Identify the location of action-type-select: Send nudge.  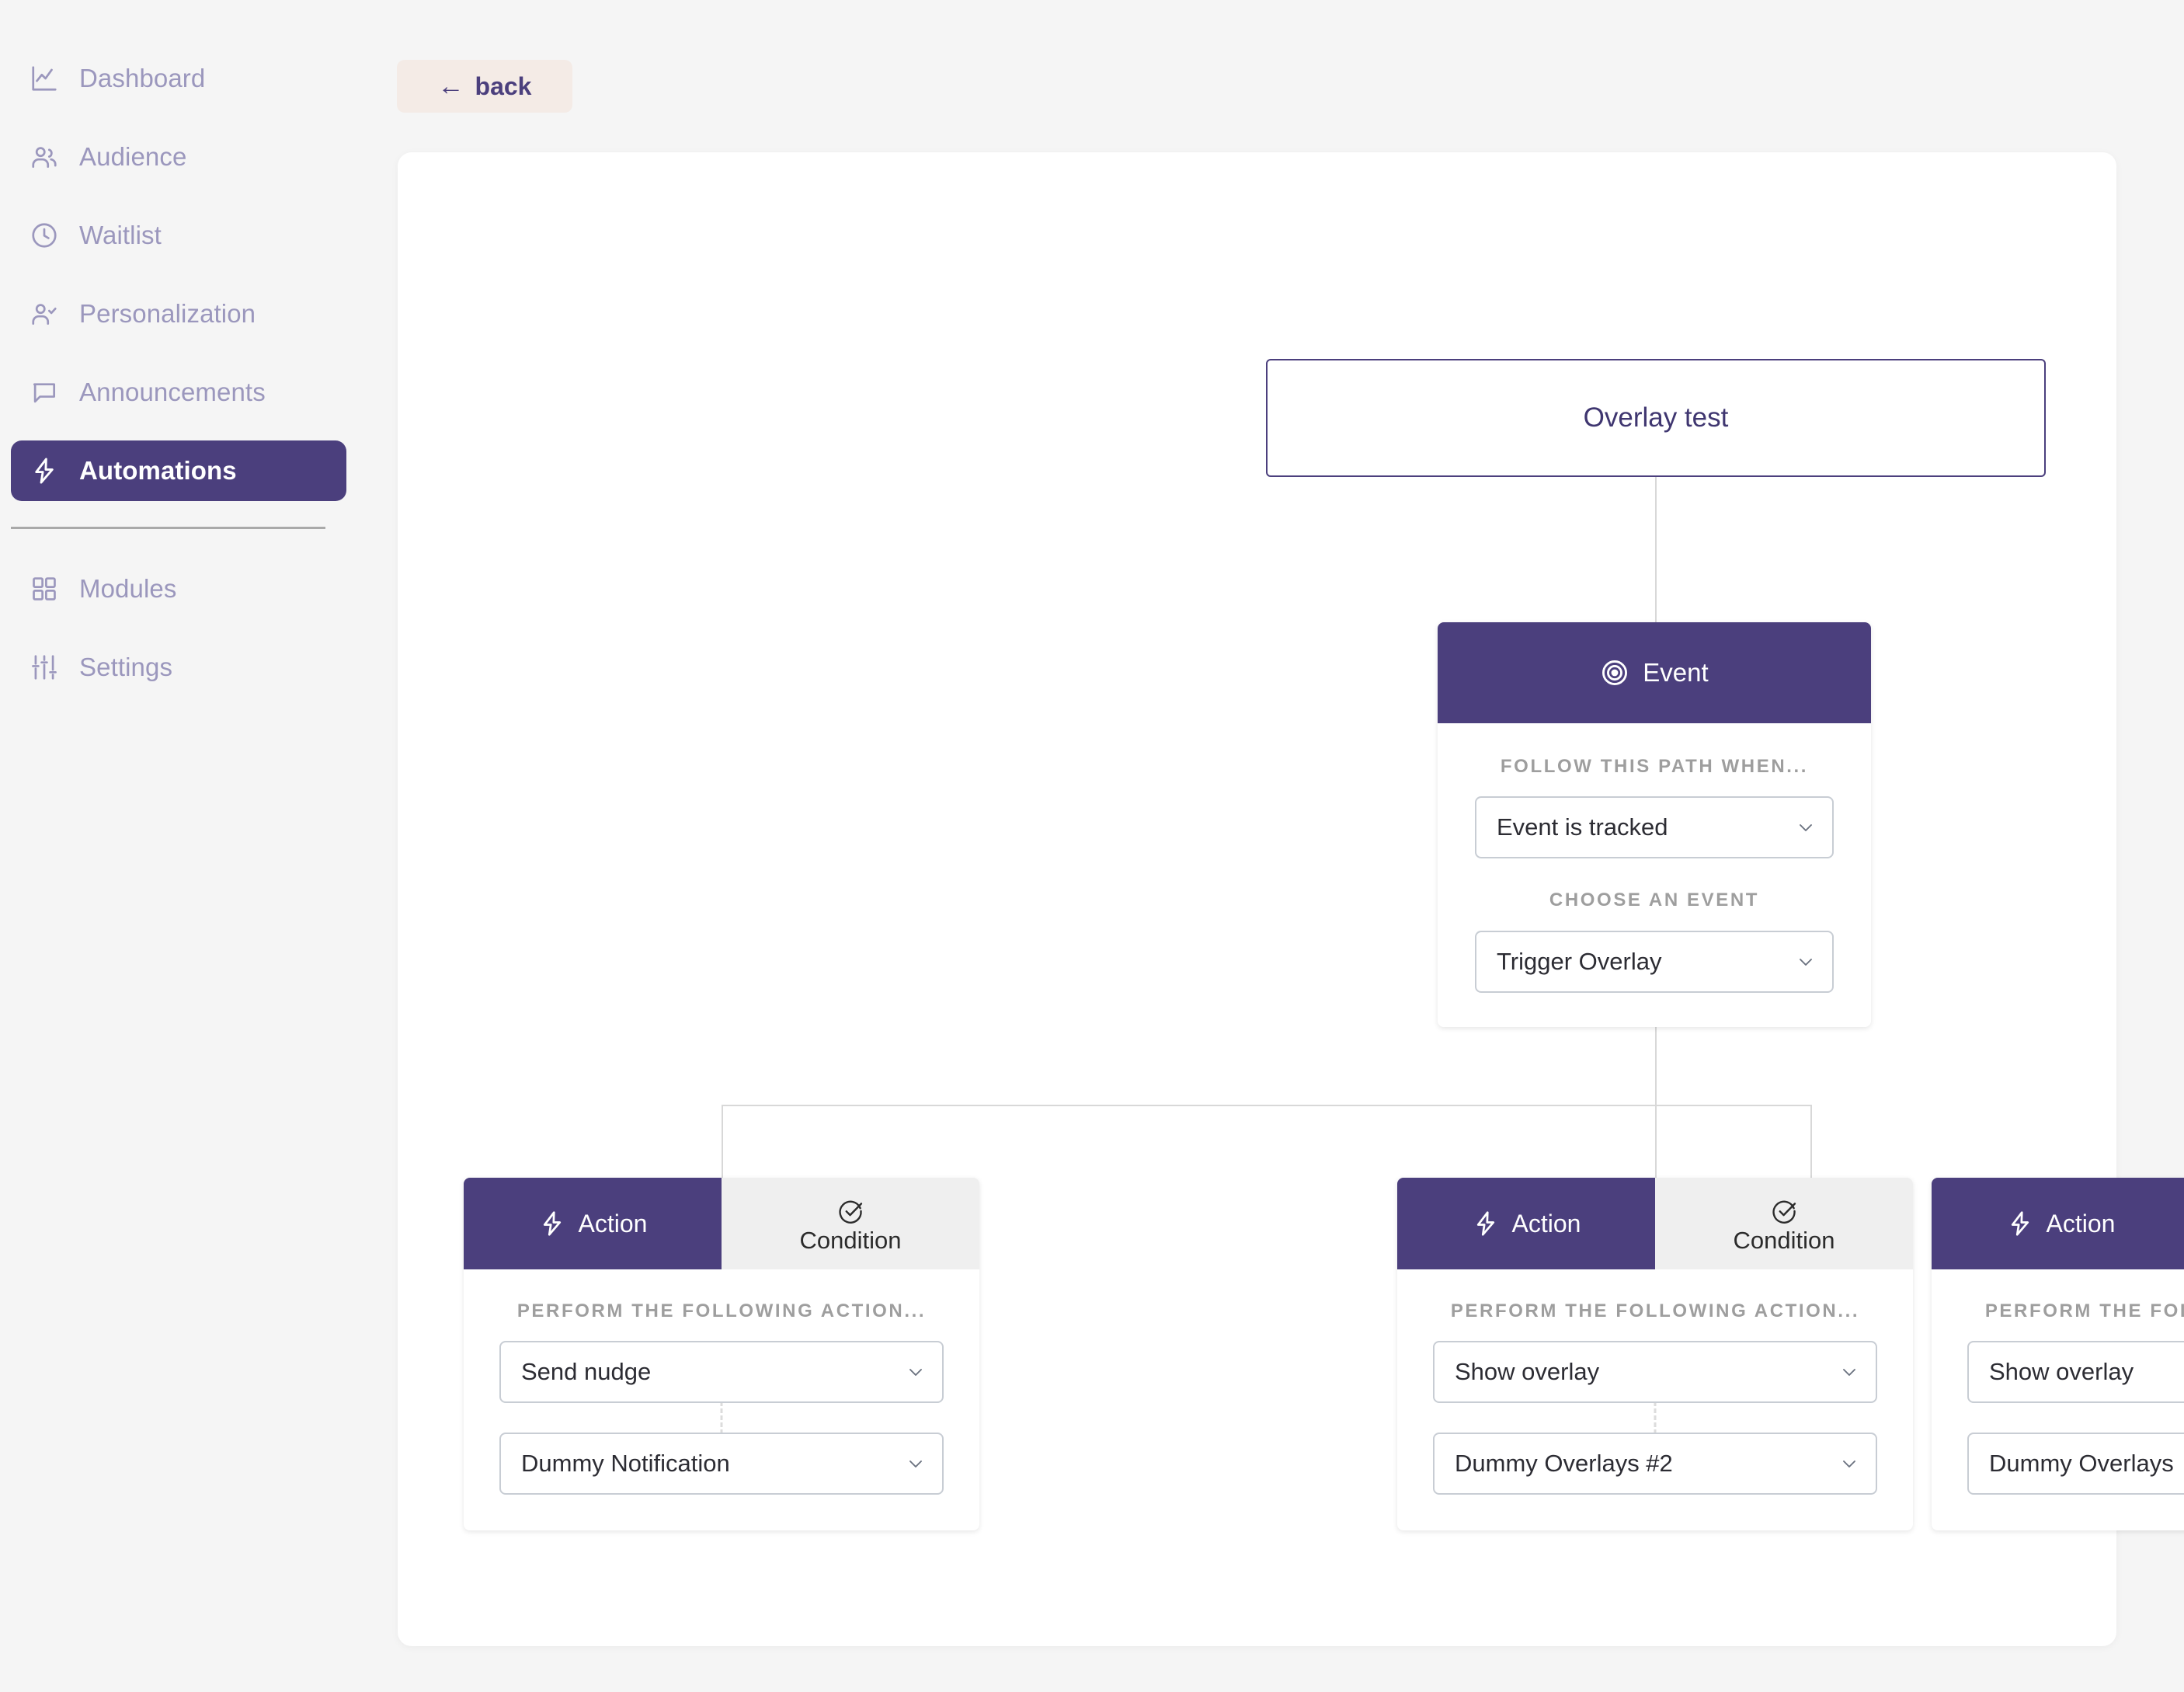
(722, 1372).